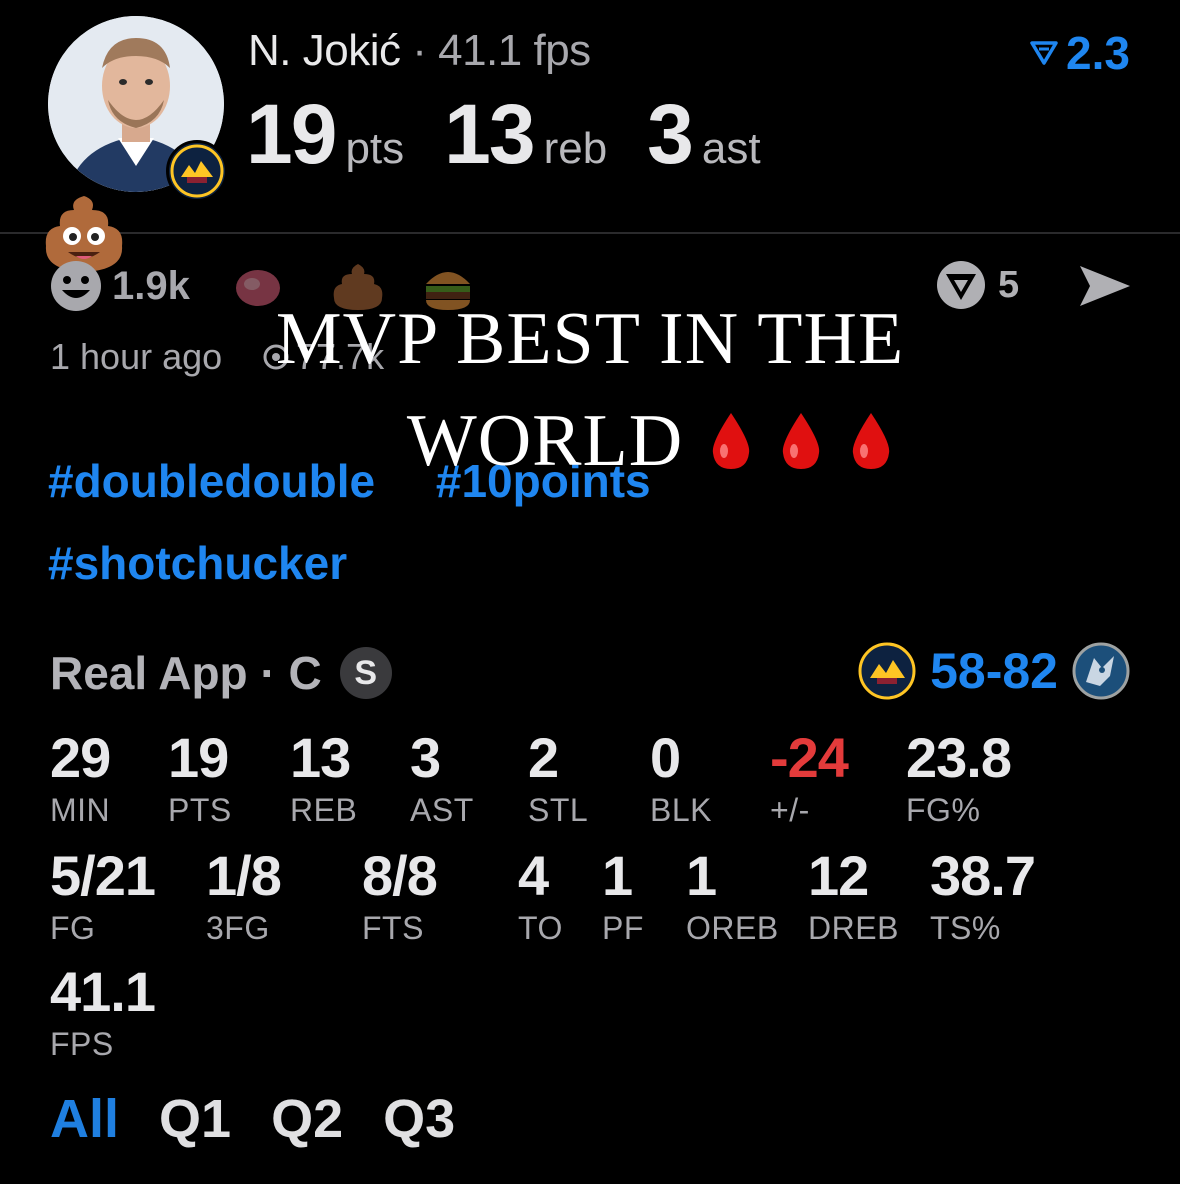 The image size is (1180, 1184). I want to click on stat-value: 0, so click(665, 757).